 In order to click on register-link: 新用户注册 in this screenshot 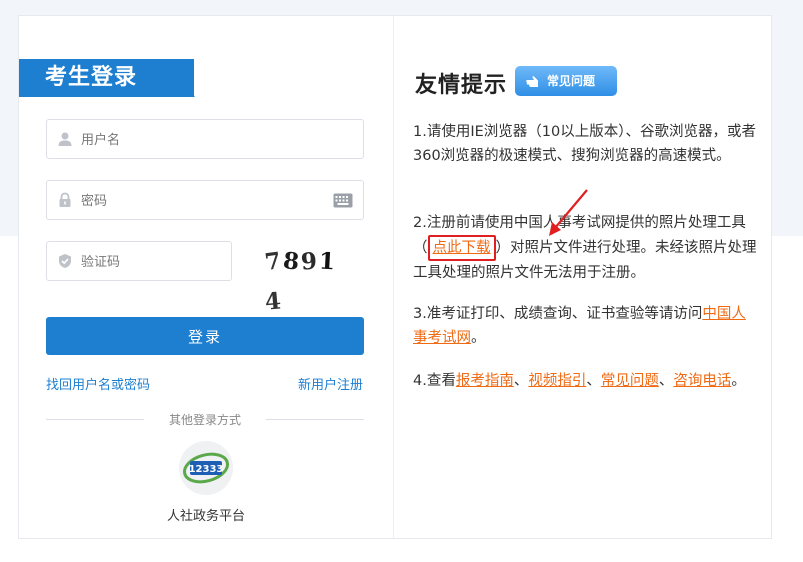, I will do `click(330, 383)`.